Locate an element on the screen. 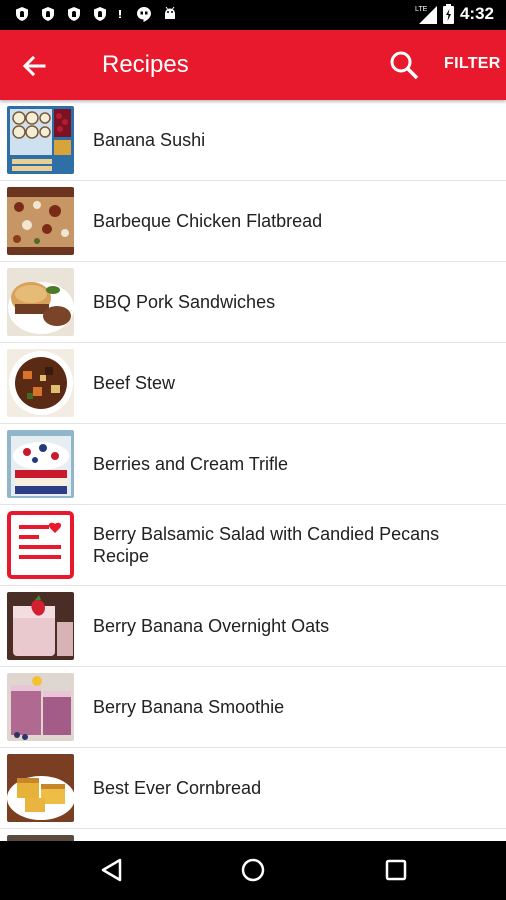 The width and height of the screenshot is (506, 900). square-recents-icon is located at coordinates (396, 870).